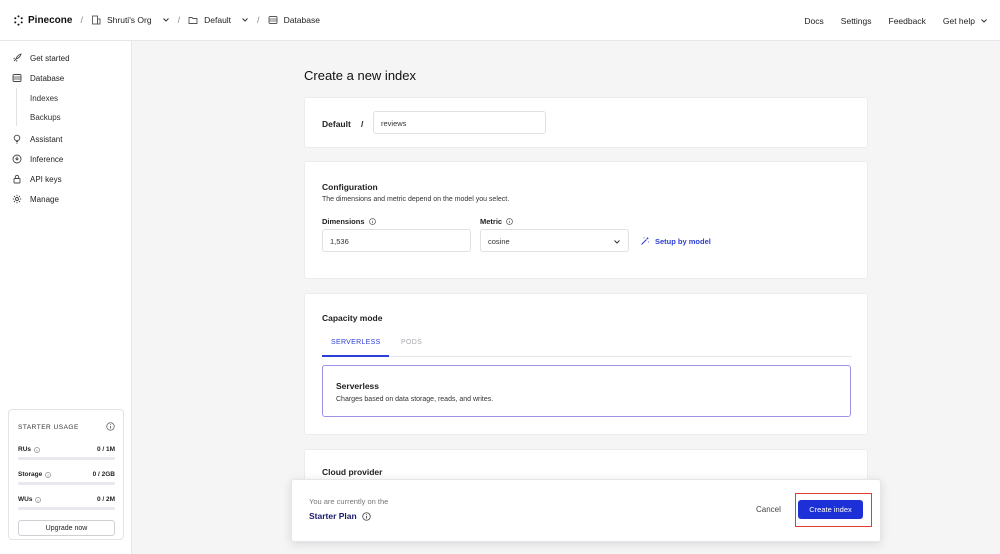  Describe the element at coordinates (411, 342) in the screenshot. I see `tab-pods: PODS` at that location.